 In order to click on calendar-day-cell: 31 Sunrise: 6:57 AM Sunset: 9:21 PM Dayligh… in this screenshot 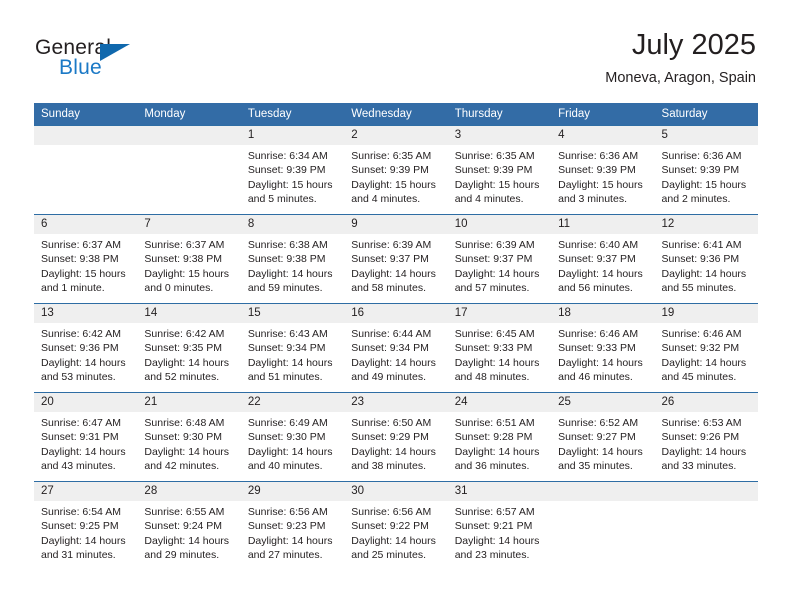, I will do `click(499, 525)`.